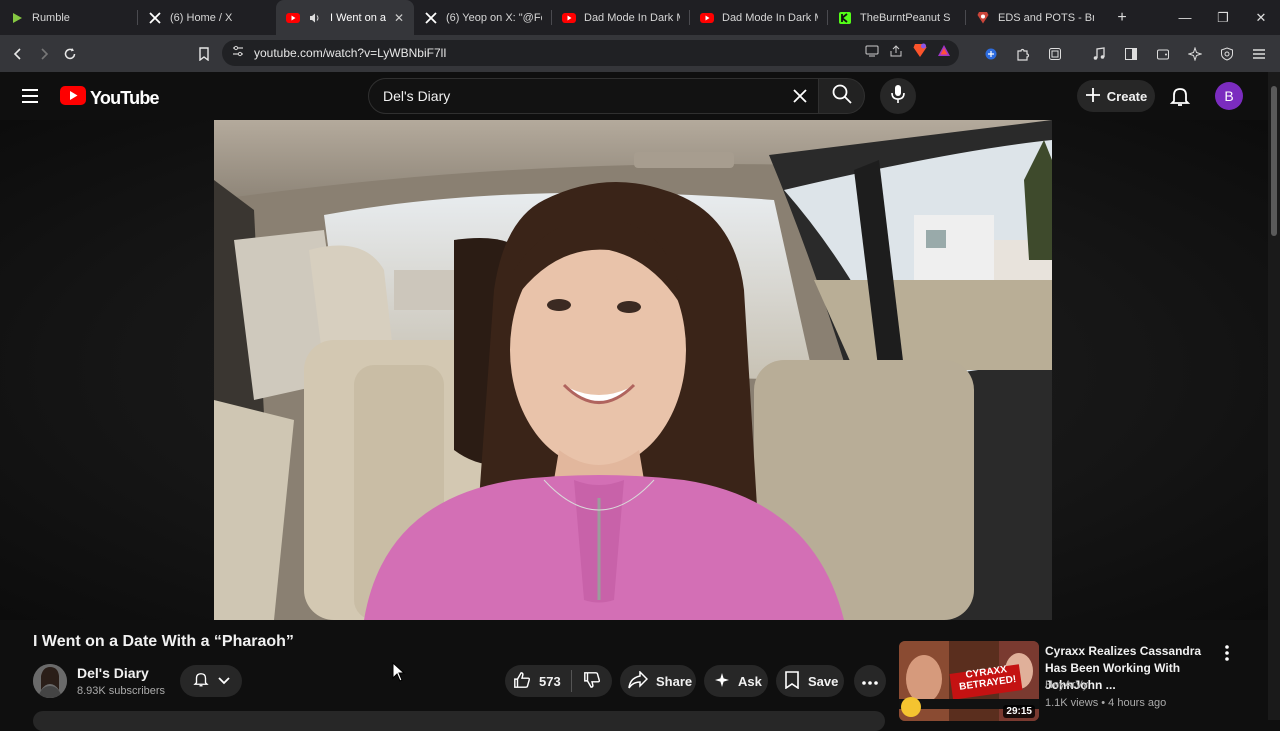 This screenshot has height=731, width=1280. I want to click on share-arrow-icon, so click(638, 680).